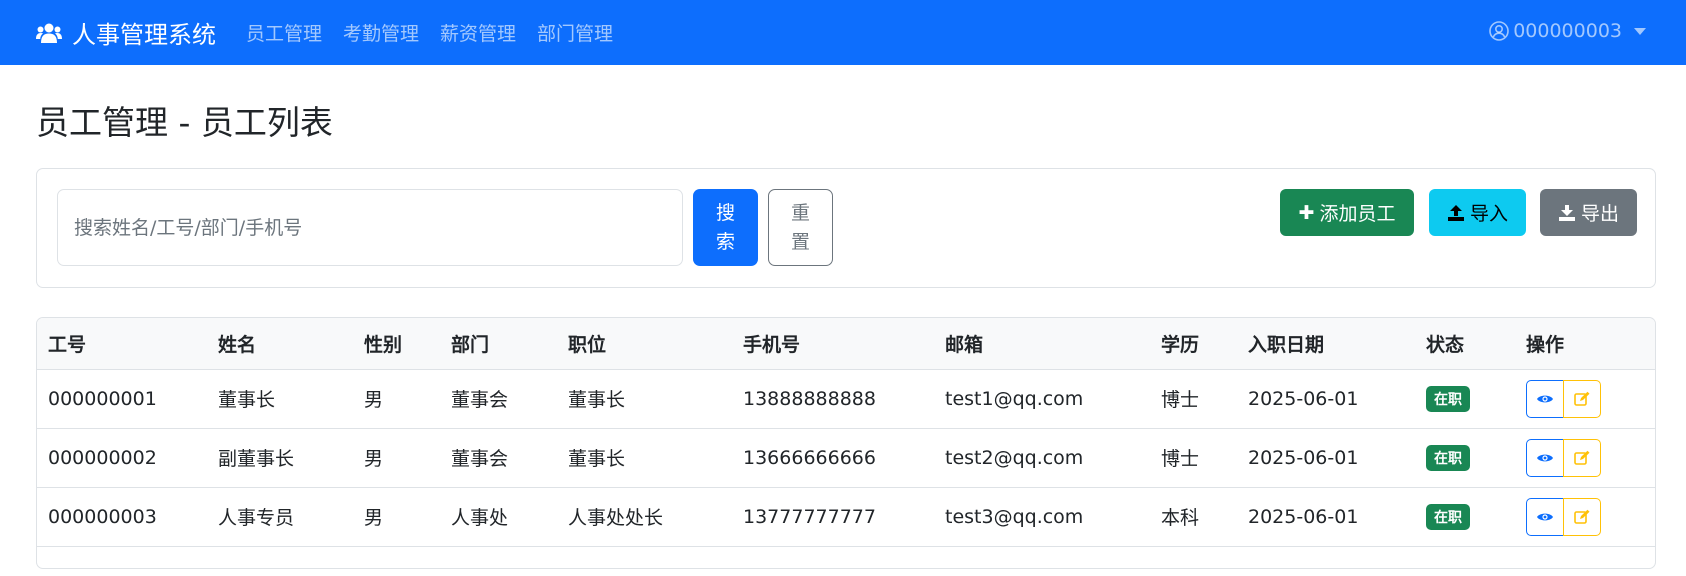 The width and height of the screenshot is (1686, 576). I want to click on import-label: 导入, so click(1488, 214).